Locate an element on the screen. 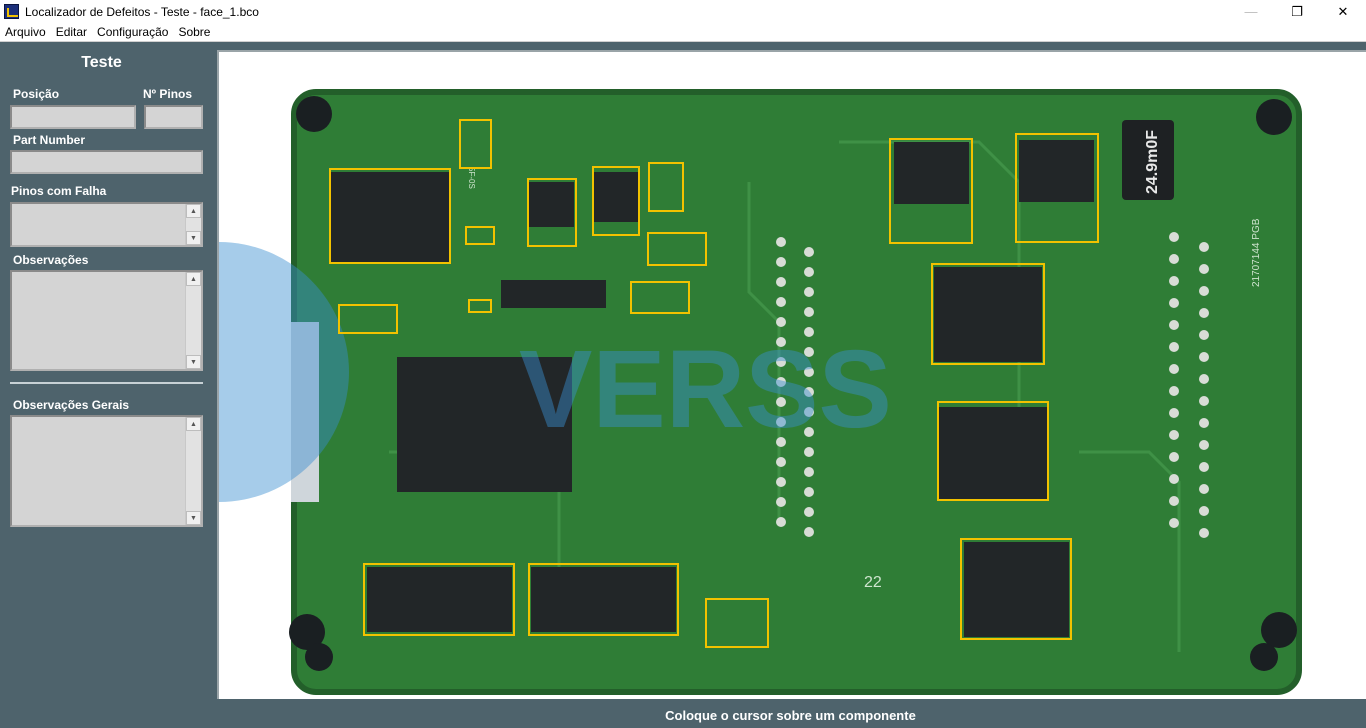  failed-pins-scrollbar: ▲ ▼ is located at coordinates (193, 224).